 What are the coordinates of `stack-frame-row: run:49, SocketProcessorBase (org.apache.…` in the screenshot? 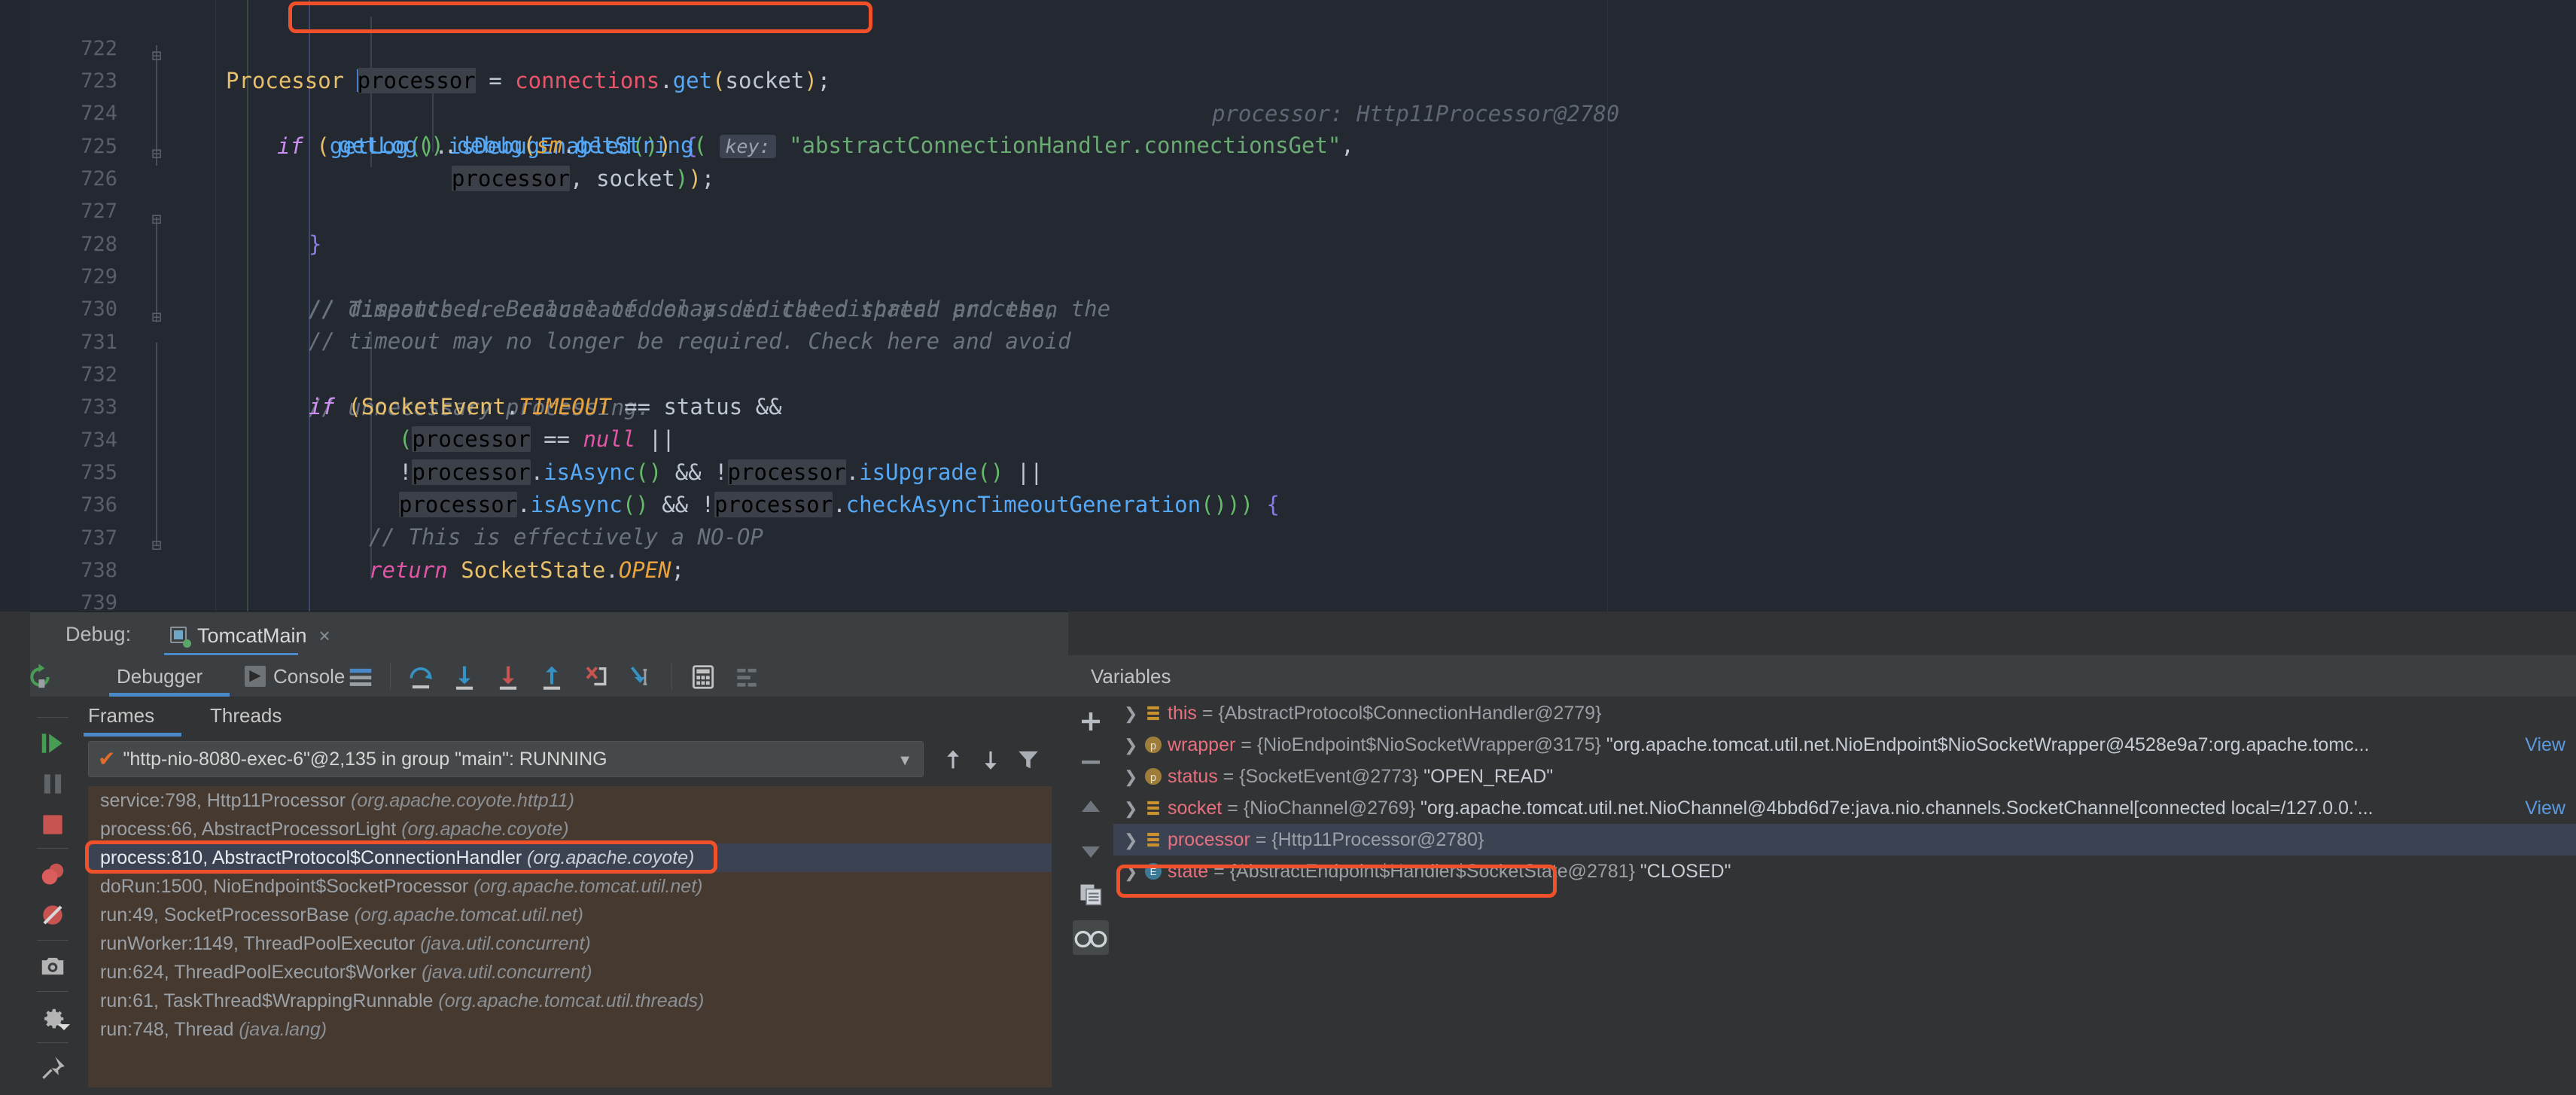 It's located at (570, 915).